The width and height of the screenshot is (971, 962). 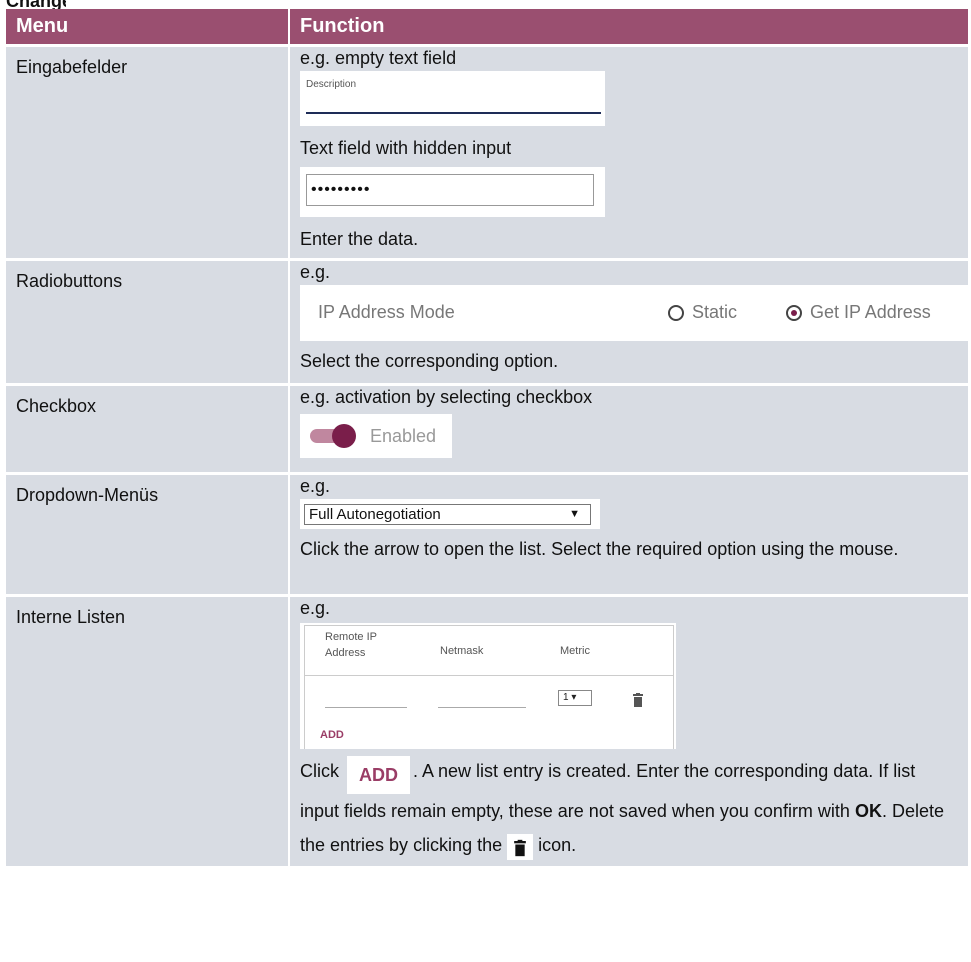 What do you see at coordinates (378, 58) in the screenshot?
I see `row-text: e.g. empty text field` at bounding box center [378, 58].